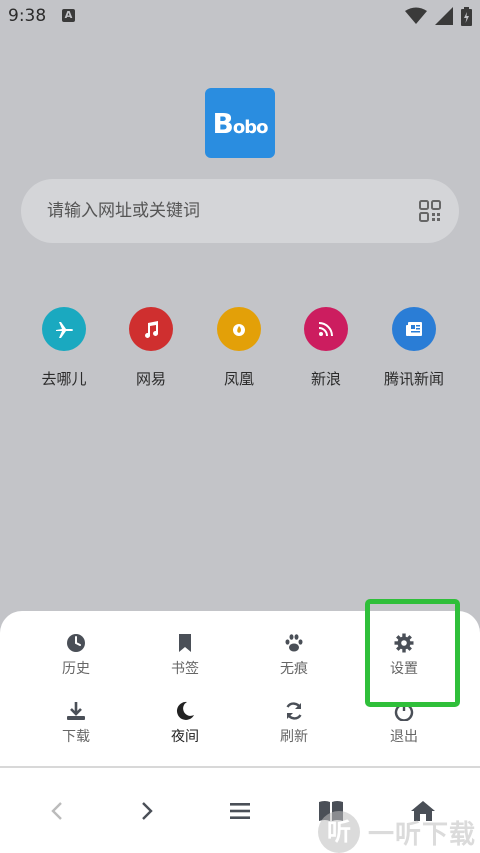 Image resolution: width=480 pixels, height=853 pixels. I want to click on menu-refresh-button: 刷新, so click(294, 723).